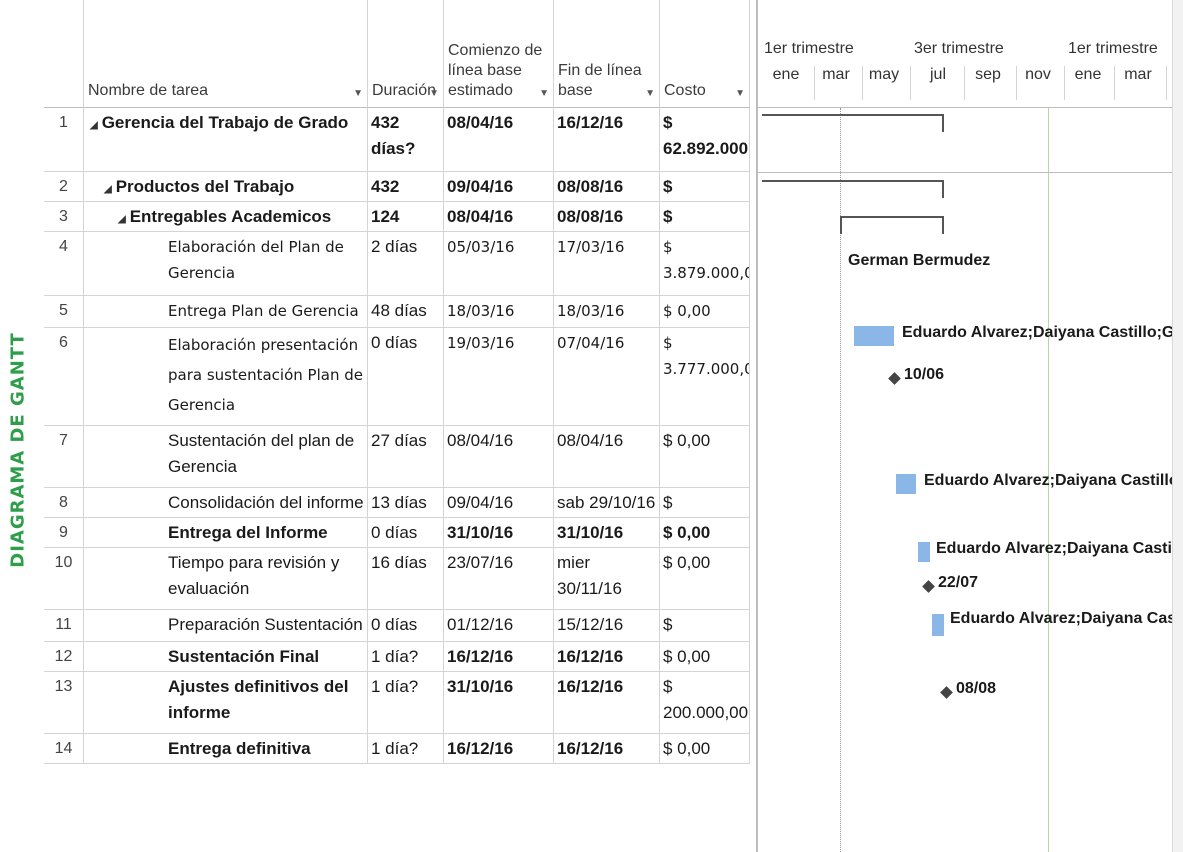  Describe the element at coordinates (607, 54) in the screenshot. I see `header-finish: Fin de línea base ▼` at that location.